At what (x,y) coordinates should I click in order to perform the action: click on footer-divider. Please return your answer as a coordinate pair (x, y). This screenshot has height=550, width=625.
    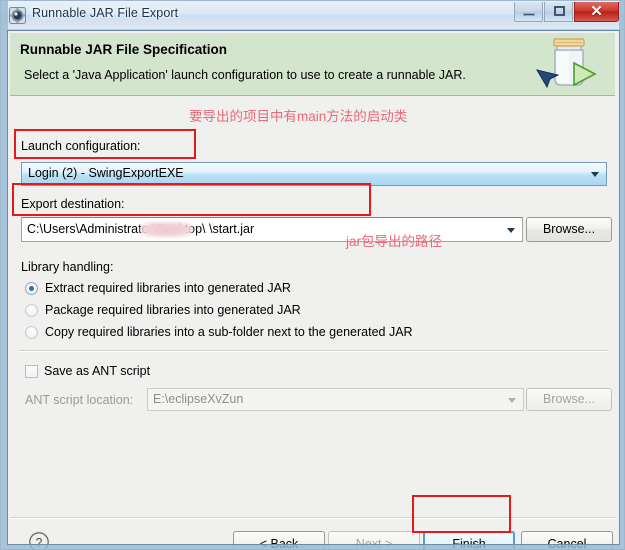
    Looking at the image, I should click on (312, 518).